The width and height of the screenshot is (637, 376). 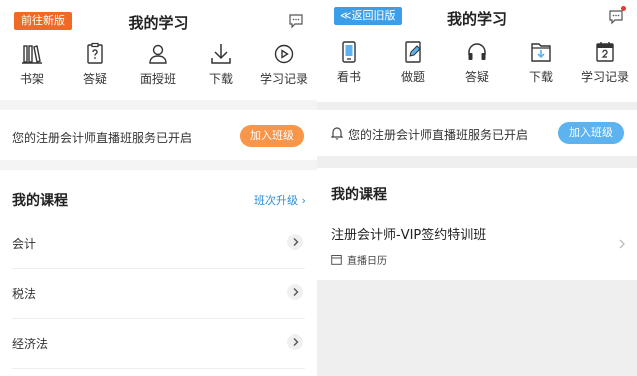 What do you see at coordinates (24, 244) in the screenshot?
I see `course-name: 会计` at bounding box center [24, 244].